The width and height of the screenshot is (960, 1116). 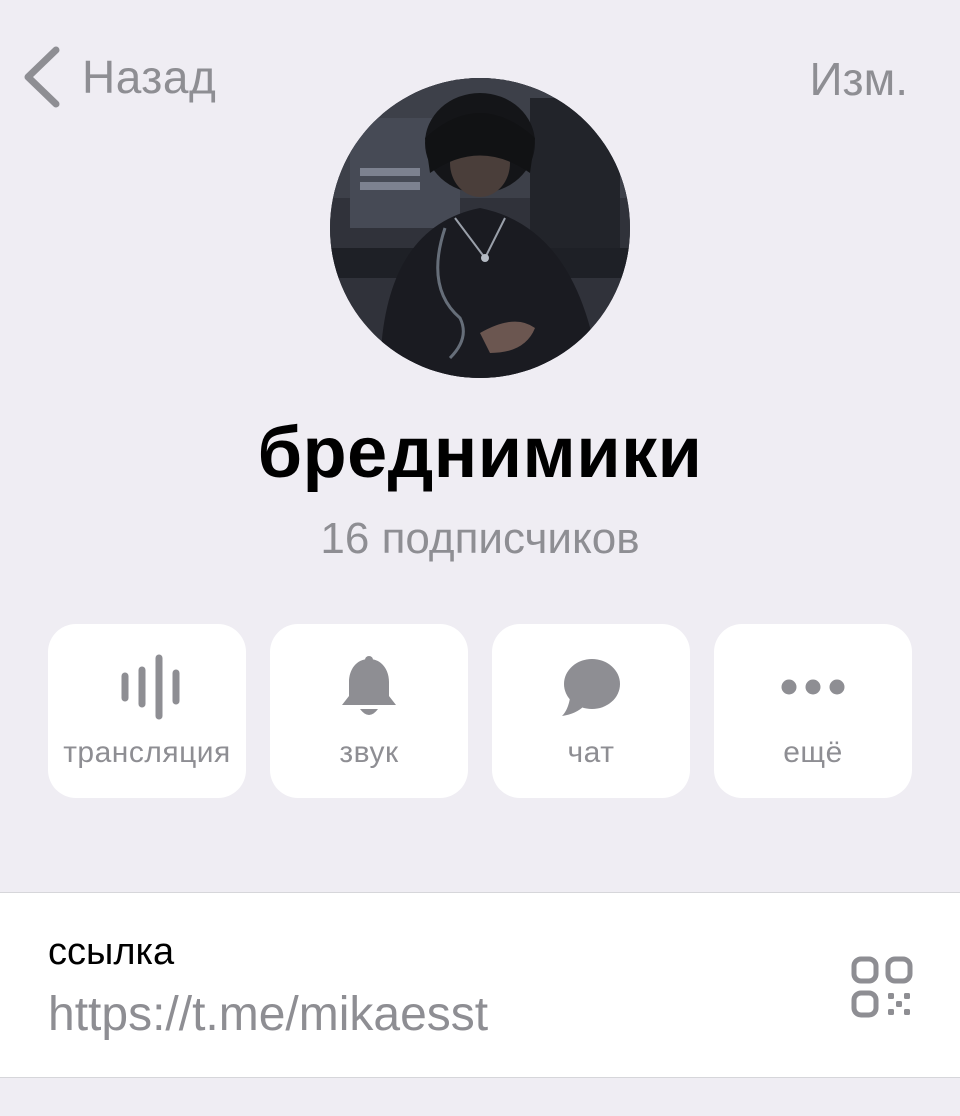 I want to click on chat-label: чат, so click(x=591, y=752).